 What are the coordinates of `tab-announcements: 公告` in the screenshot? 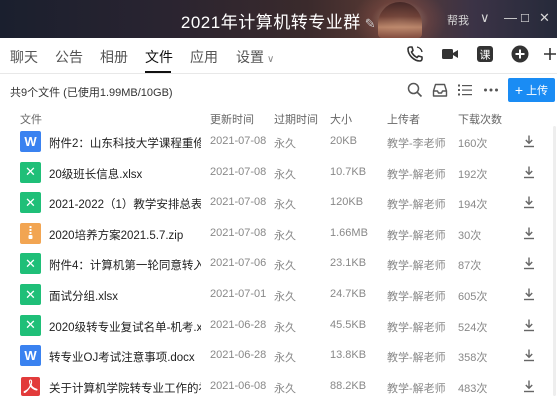 It's located at (69, 57).